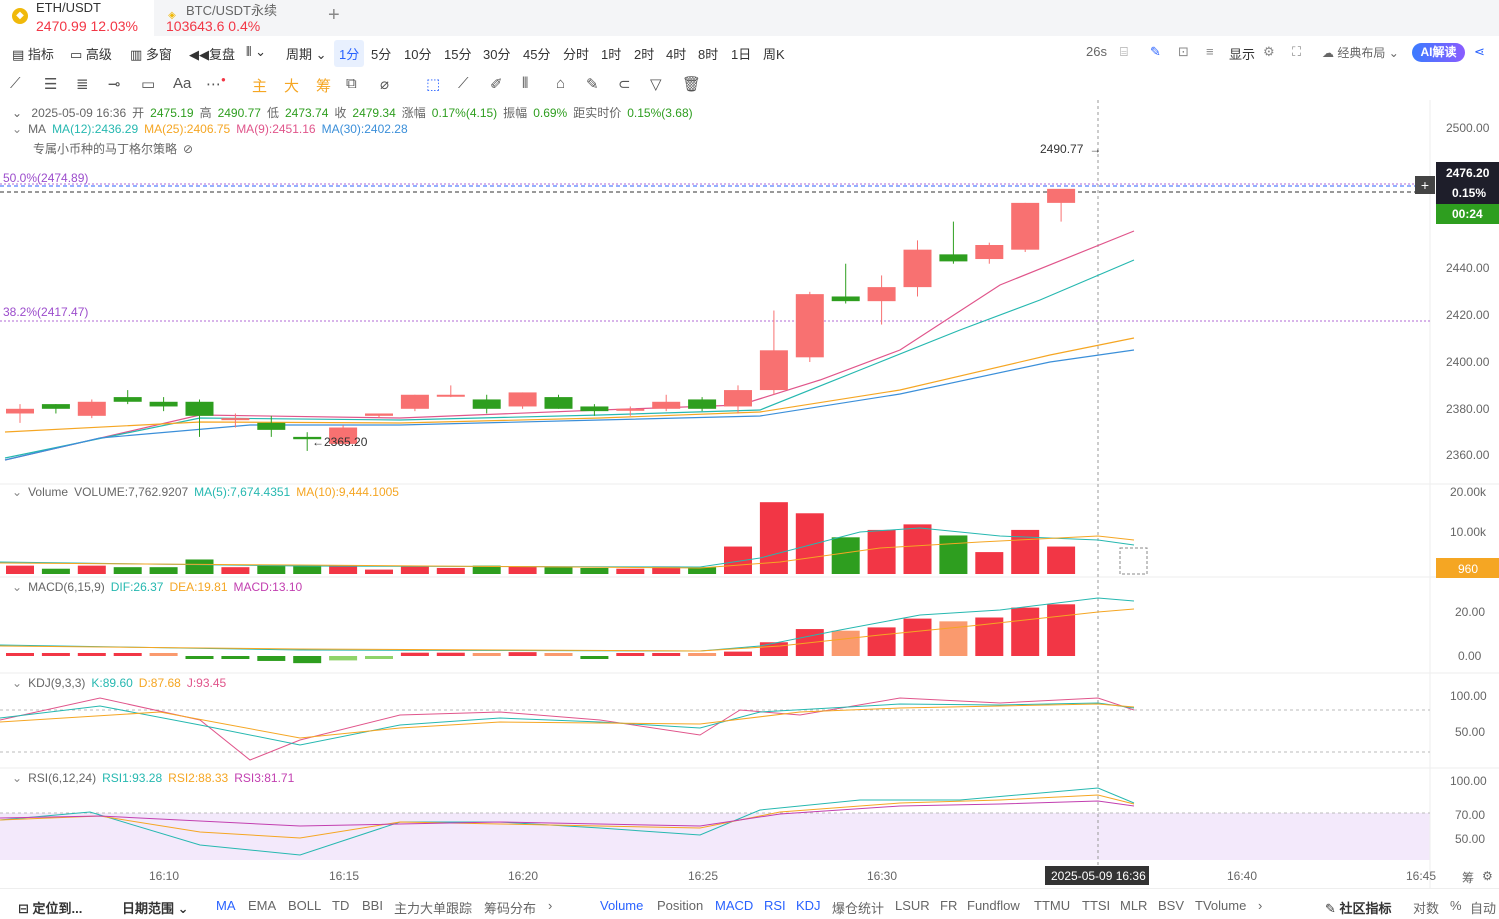 The height and width of the screenshot is (919, 1499). I want to click on pen-icon: ✎, so click(1155, 52).